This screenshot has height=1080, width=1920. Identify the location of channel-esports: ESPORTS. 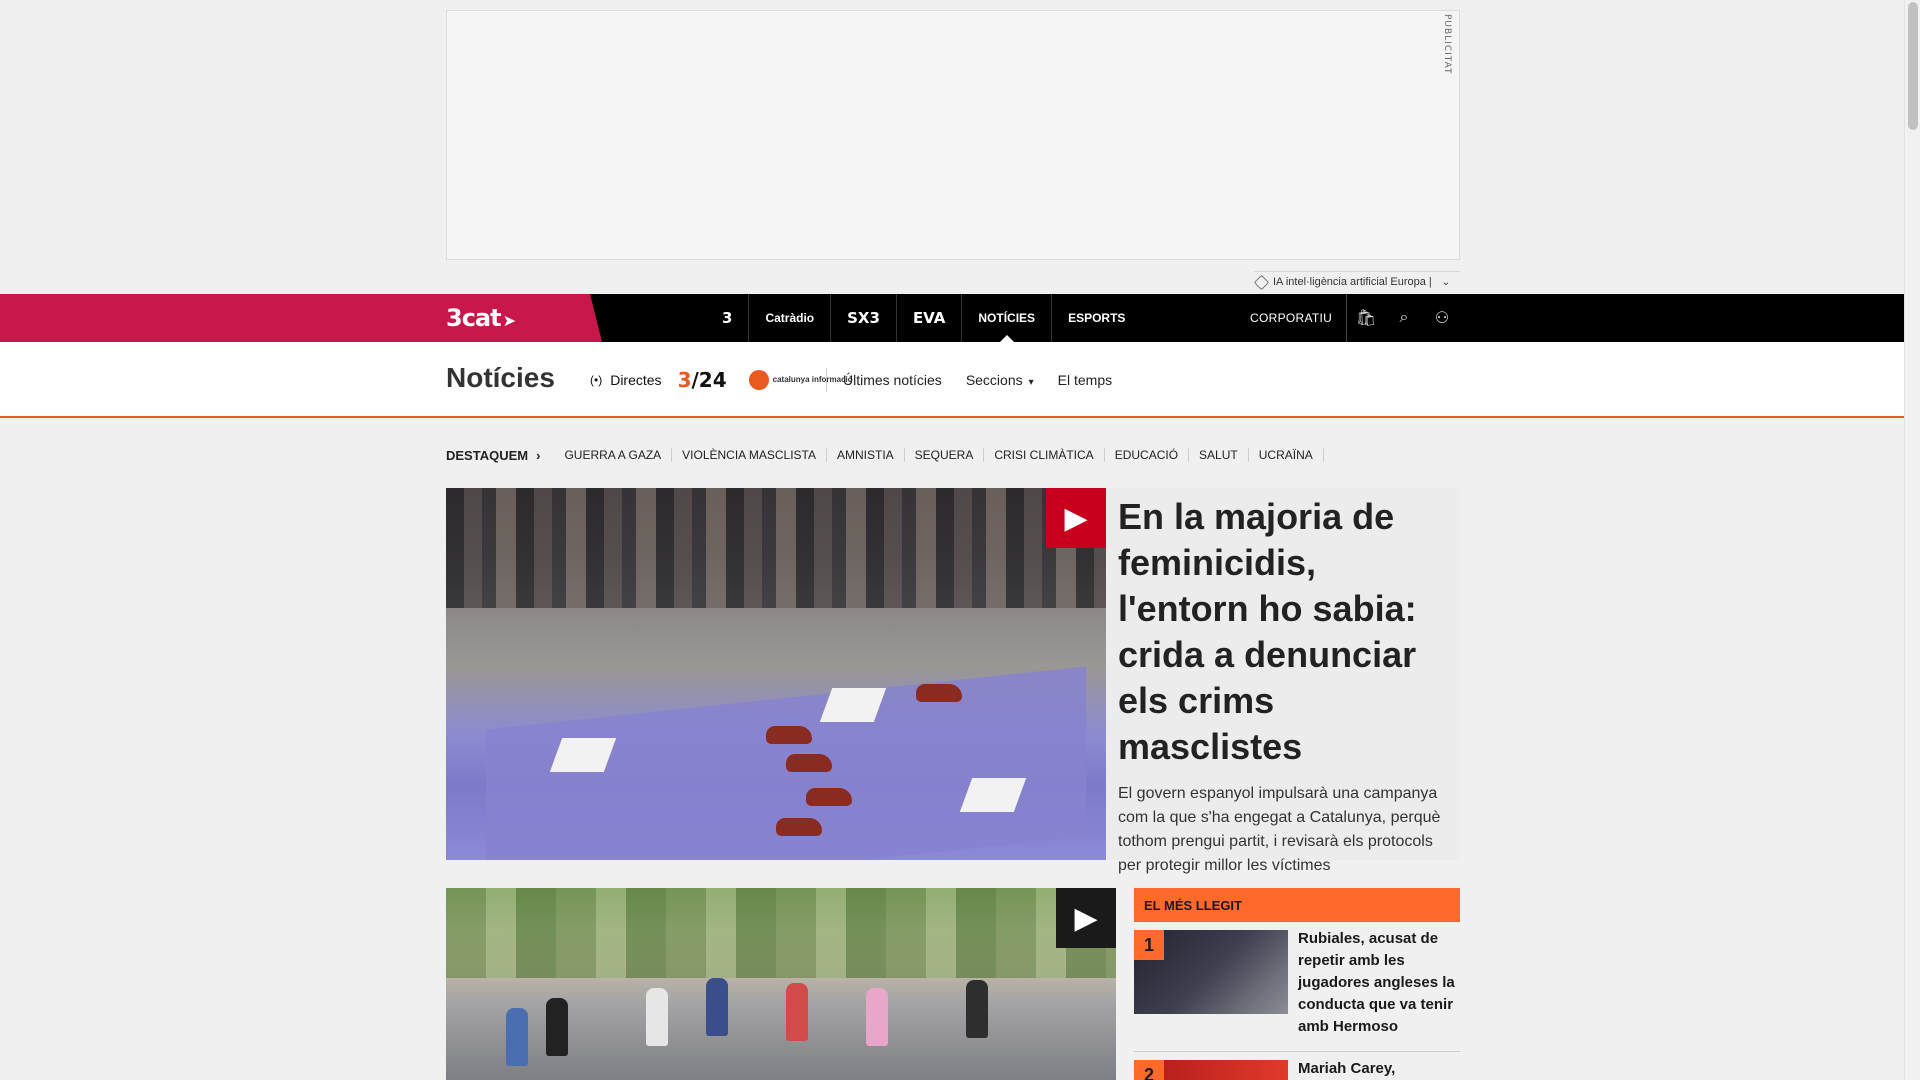
(1096, 318).